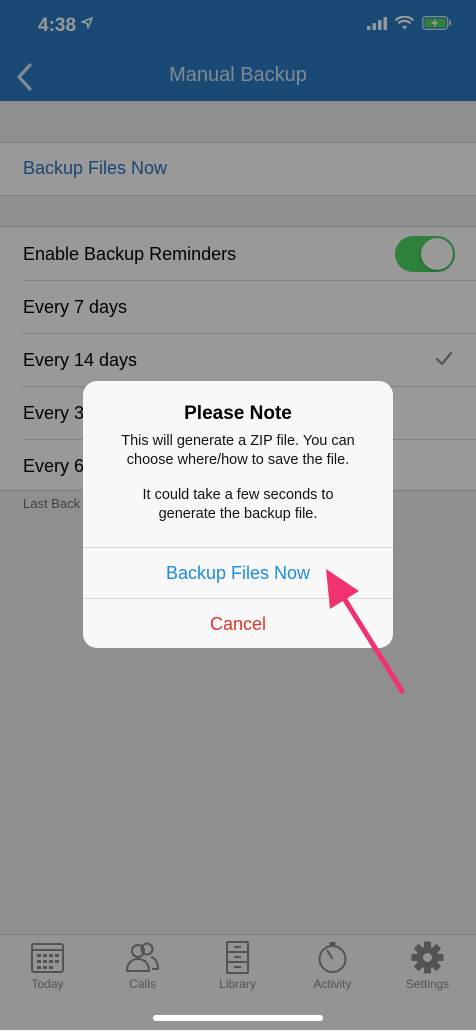 This screenshot has width=476, height=1031. What do you see at coordinates (238, 413) in the screenshot?
I see `dialog-title: Please Note` at bounding box center [238, 413].